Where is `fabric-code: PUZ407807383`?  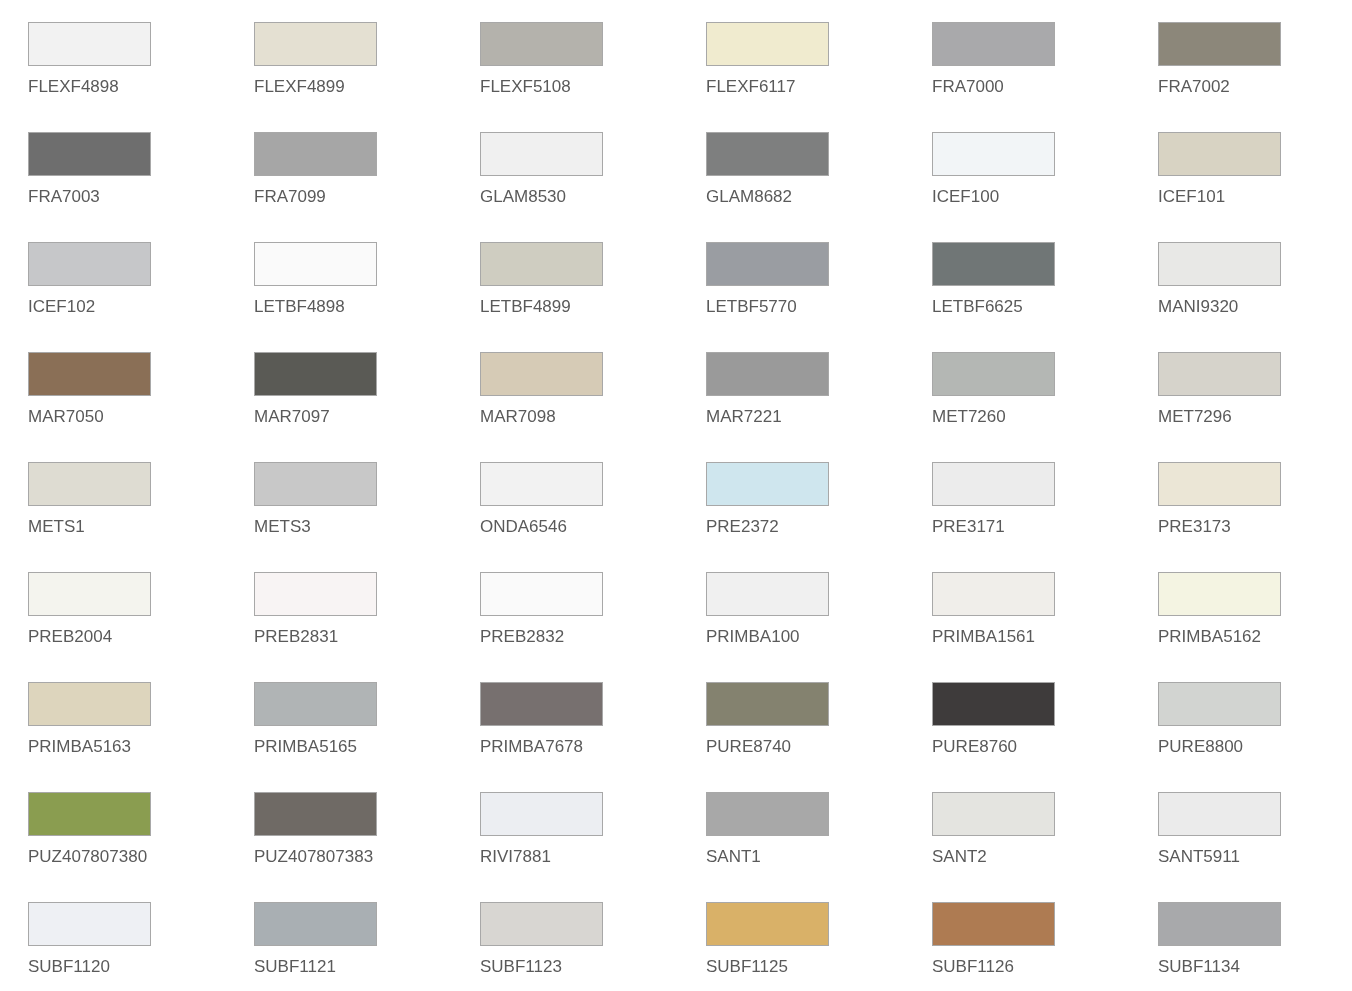
fabric-code: PUZ407807383 is located at coordinates (314, 857).